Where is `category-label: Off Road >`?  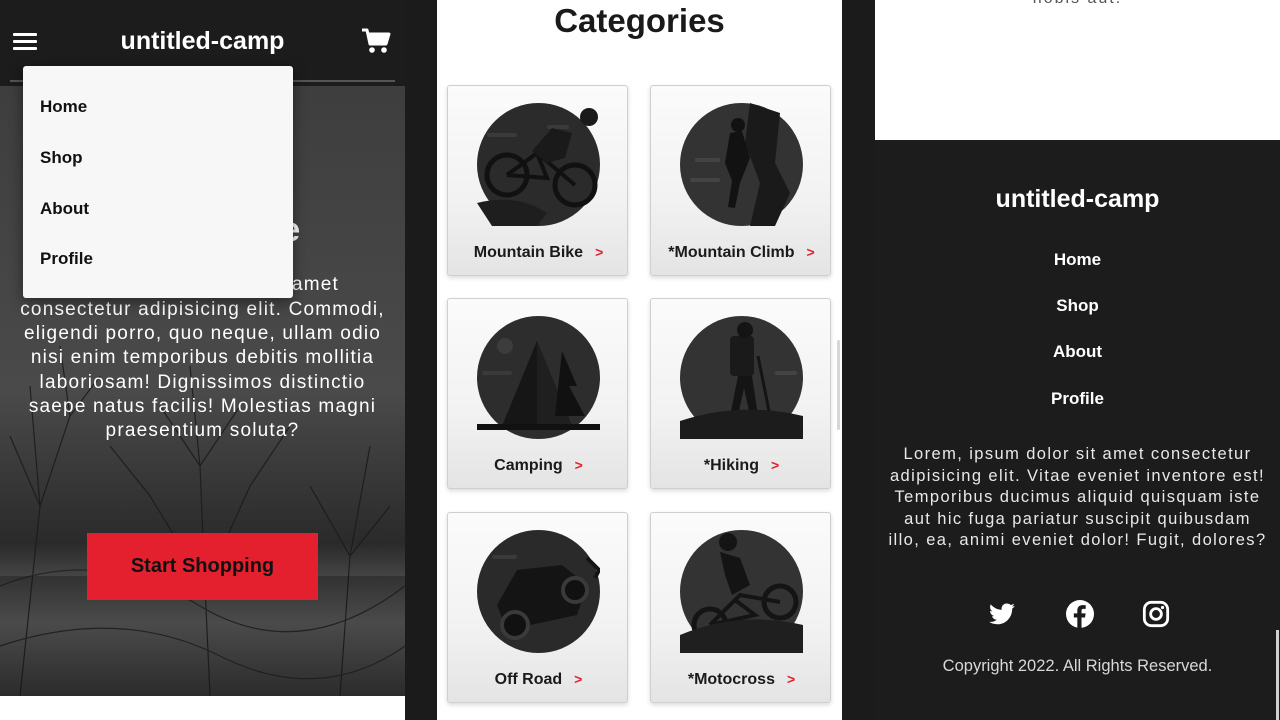
category-label: Off Road > is located at coordinates (538, 680).